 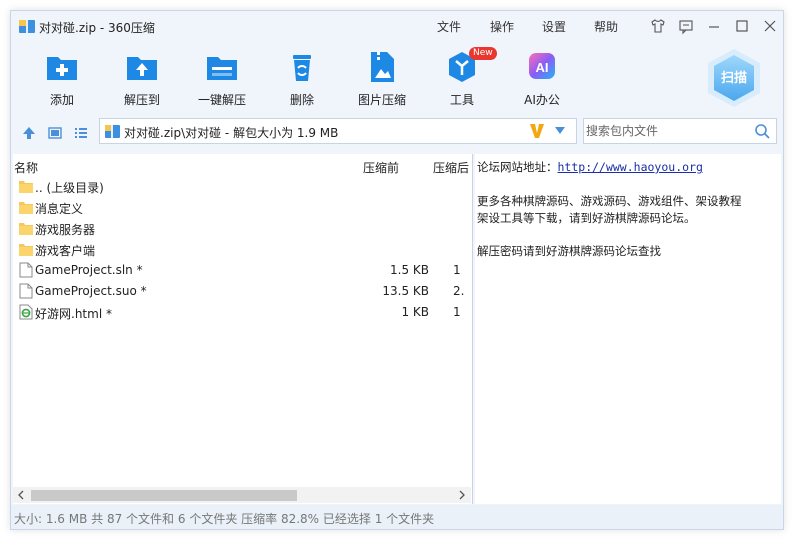 I want to click on ai-office-icon: AI, so click(x=542, y=66).